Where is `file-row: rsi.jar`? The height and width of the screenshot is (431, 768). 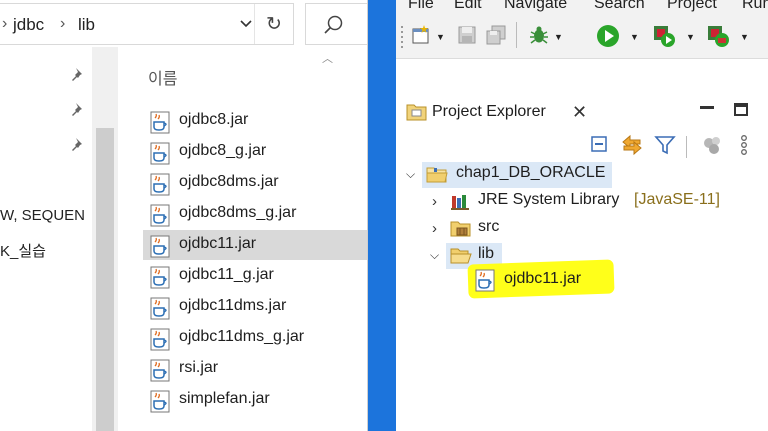
file-row: rsi.jar is located at coordinates (255, 369).